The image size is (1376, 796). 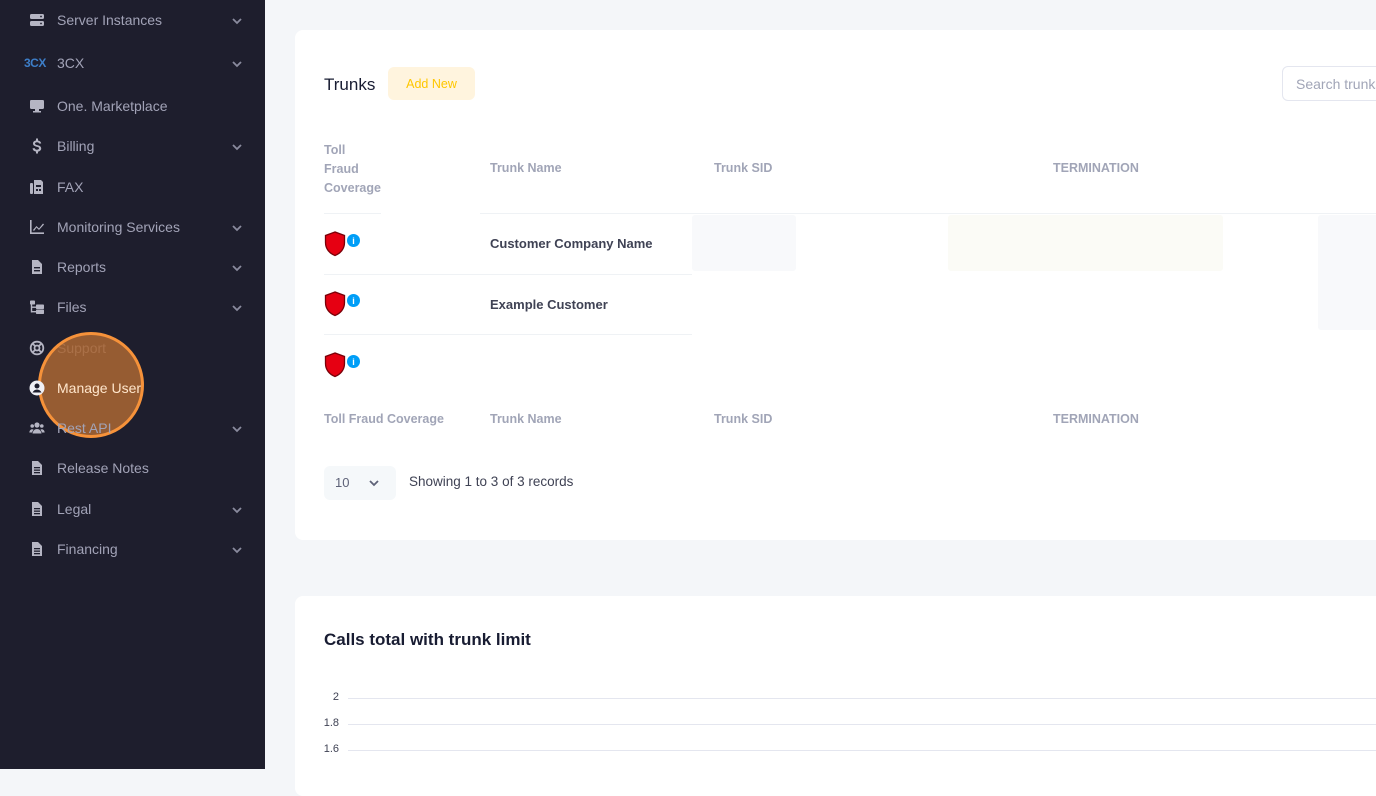 What do you see at coordinates (1329, 83) in the screenshot?
I see `search-input` at bounding box center [1329, 83].